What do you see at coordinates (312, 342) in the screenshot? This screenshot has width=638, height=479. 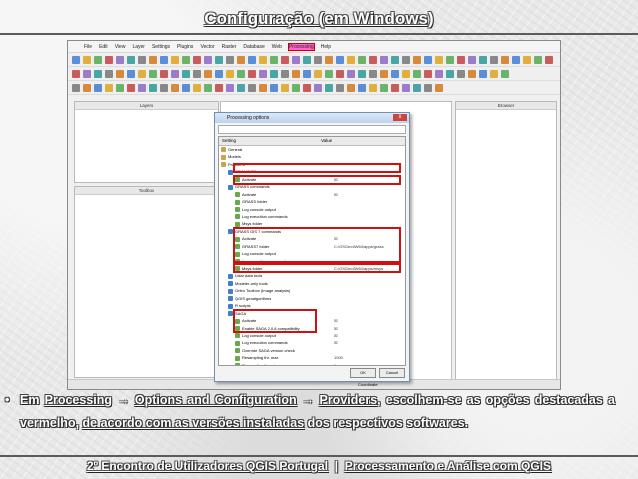 I see `tree-row: Log execution commands ☒` at bounding box center [312, 342].